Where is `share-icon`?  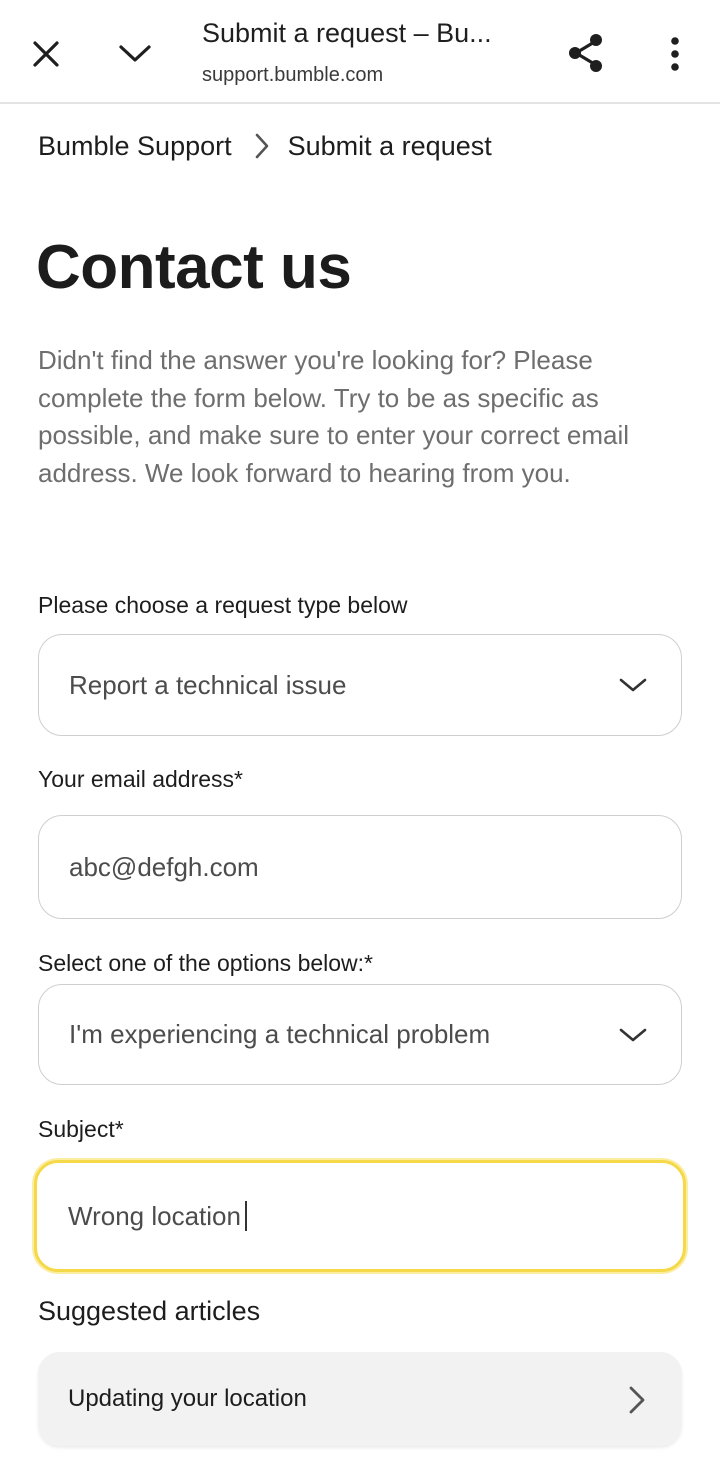 share-icon is located at coordinates (586, 53).